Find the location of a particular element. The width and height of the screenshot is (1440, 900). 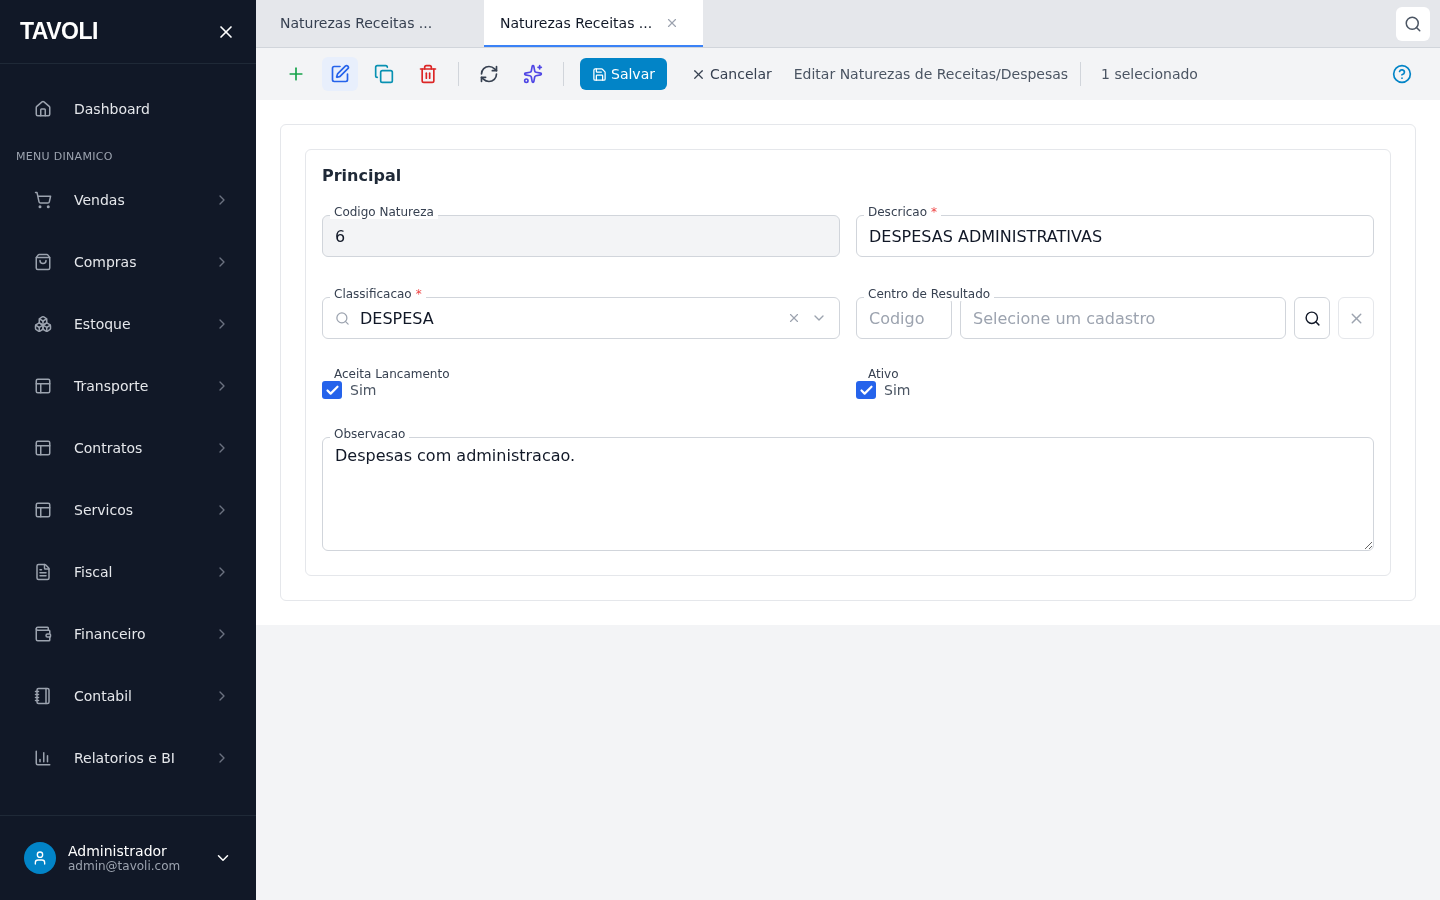

menu-item: Contabil is located at coordinates (128, 696).